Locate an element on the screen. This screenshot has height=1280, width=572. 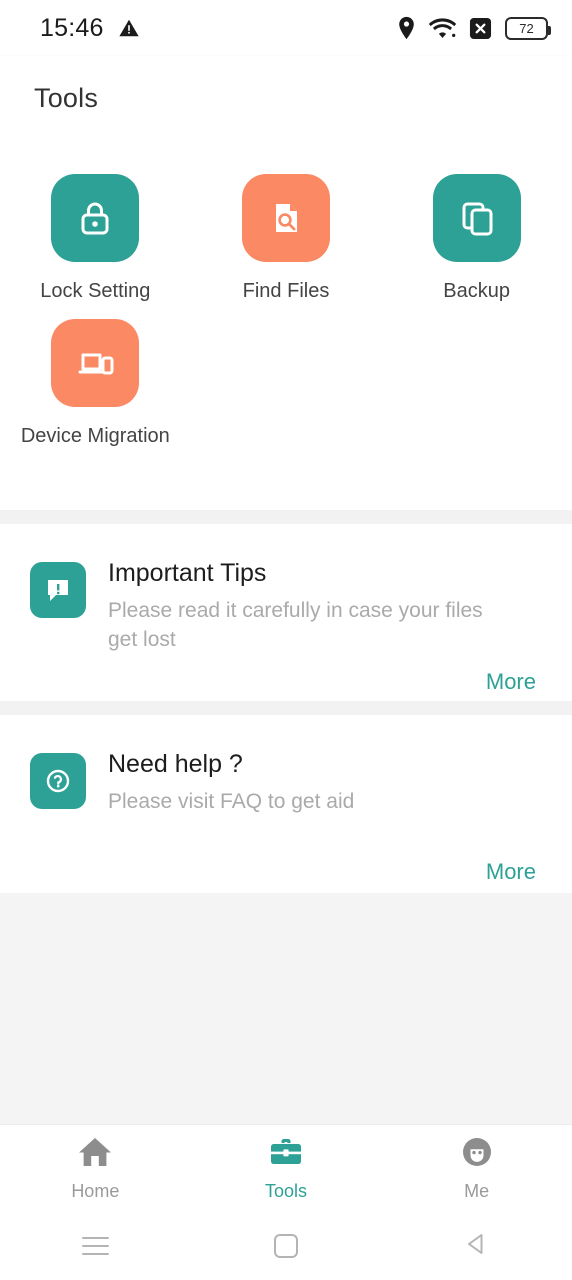
recents-button is located at coordinates (95, 1246).